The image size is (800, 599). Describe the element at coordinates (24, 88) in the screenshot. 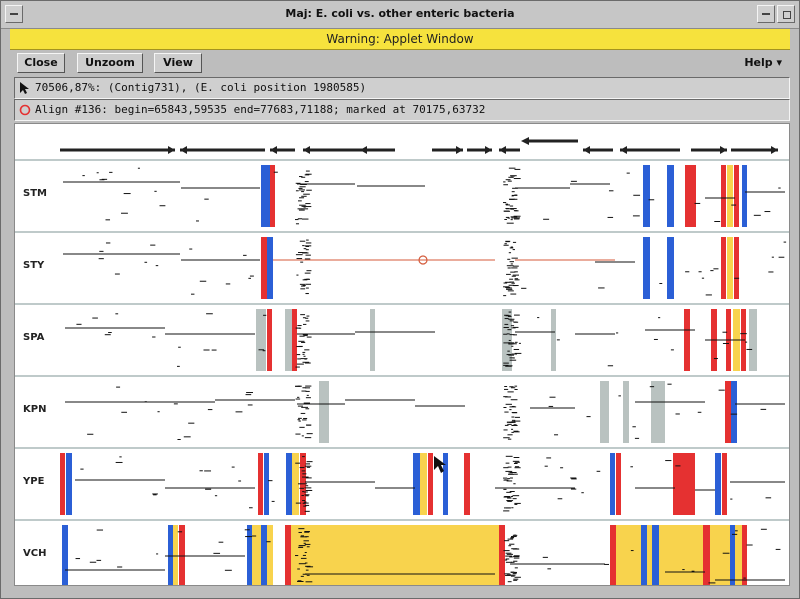

I see `arrow-cursor-icon` at that location.